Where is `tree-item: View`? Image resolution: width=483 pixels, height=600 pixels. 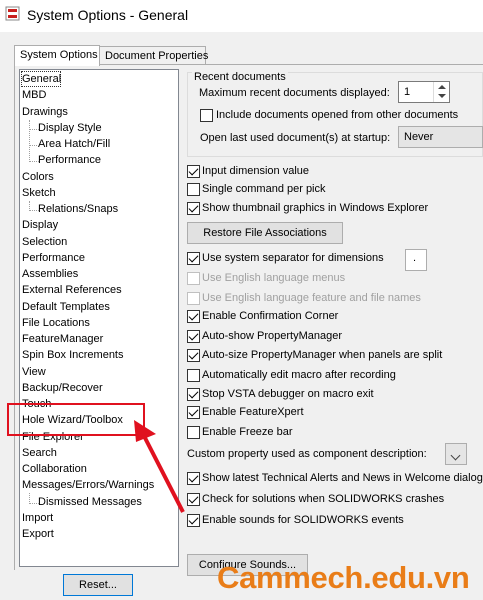 tree-item: View is located at coordinates (34, 372).